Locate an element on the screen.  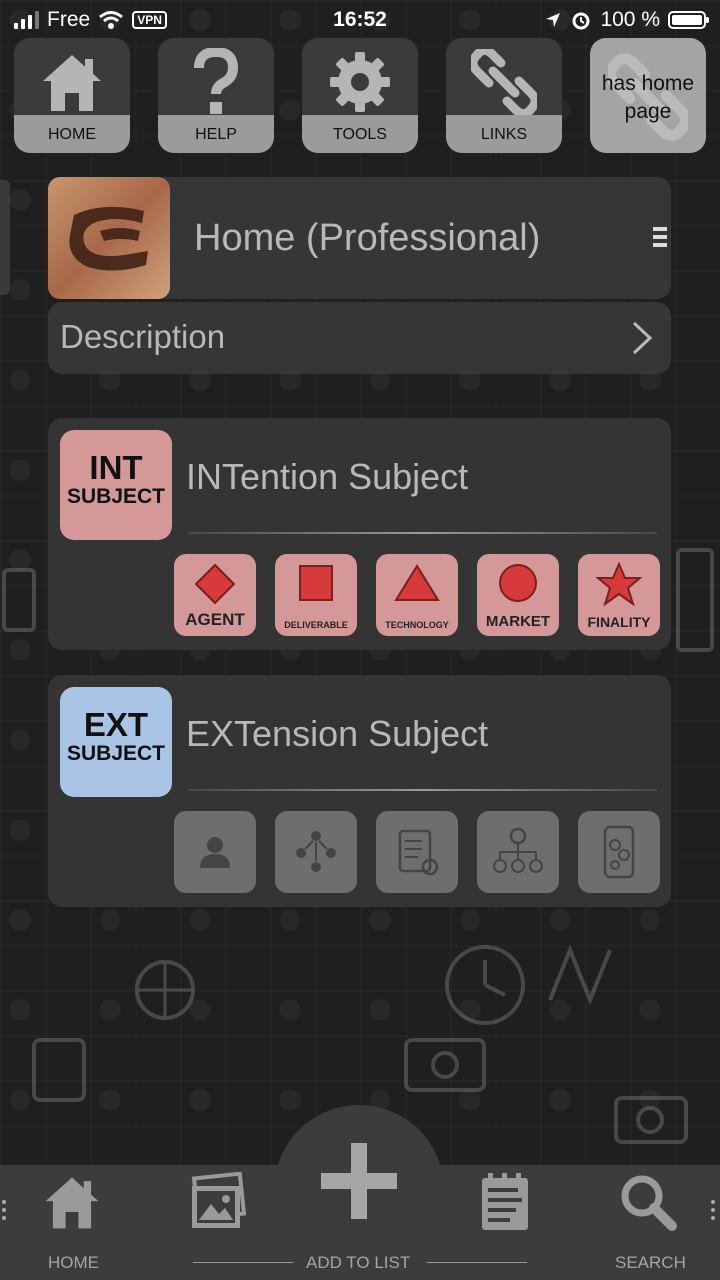
clipboard-gear-icon is located at coordinates (418, 852).